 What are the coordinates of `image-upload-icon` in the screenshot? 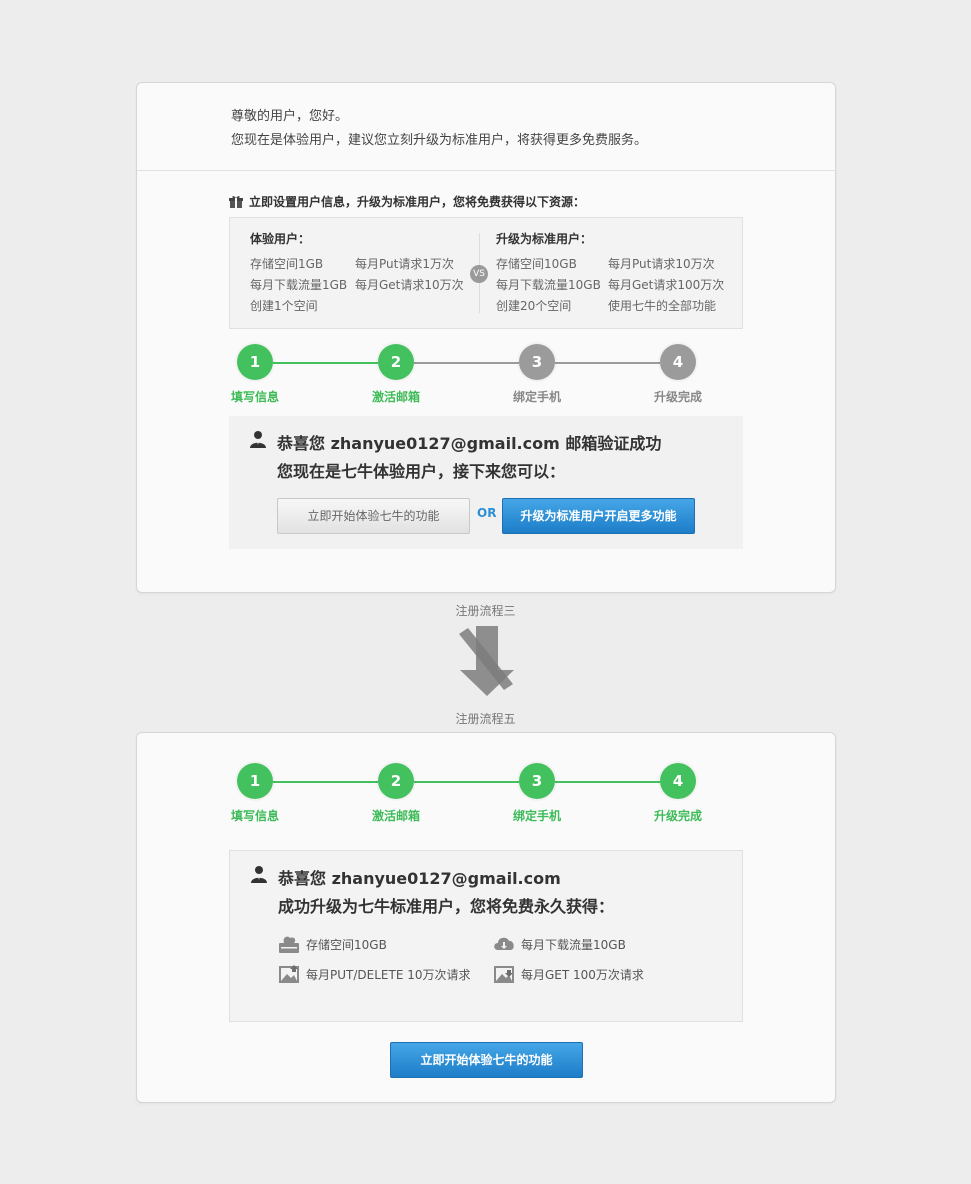 It's located at (289, 974).